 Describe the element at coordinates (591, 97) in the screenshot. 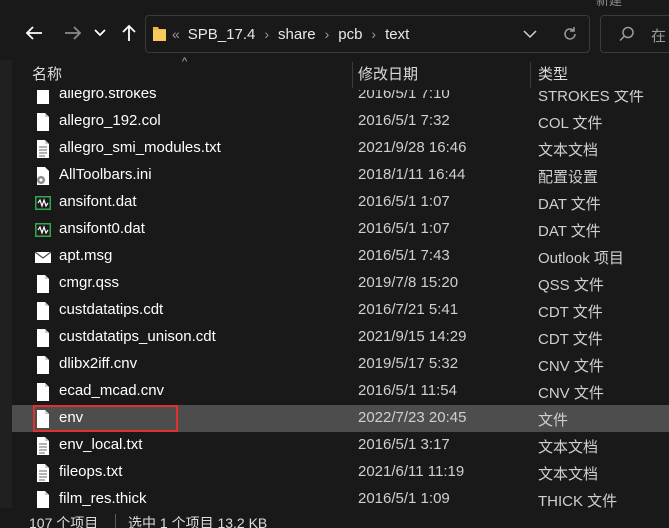

I see `file-type: STROKES 文件` at that location.